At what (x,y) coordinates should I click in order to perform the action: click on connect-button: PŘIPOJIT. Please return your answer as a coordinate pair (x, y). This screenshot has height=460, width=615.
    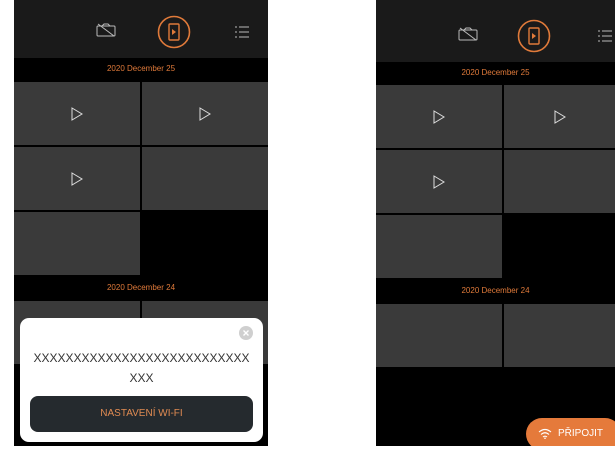
    Looking at the image, I should click on (570, 432).